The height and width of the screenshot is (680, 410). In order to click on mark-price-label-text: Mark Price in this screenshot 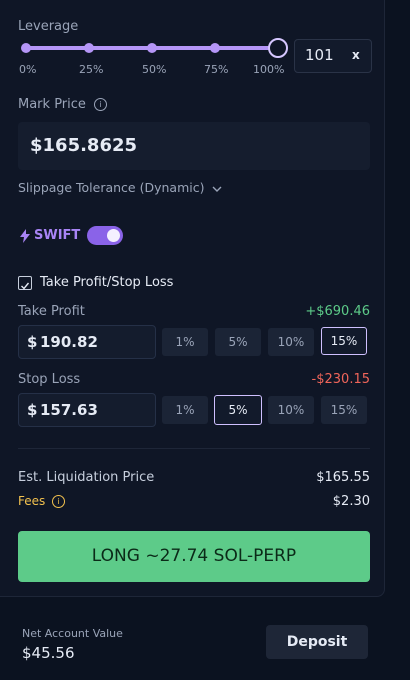, I will do `click(52, 104)`.